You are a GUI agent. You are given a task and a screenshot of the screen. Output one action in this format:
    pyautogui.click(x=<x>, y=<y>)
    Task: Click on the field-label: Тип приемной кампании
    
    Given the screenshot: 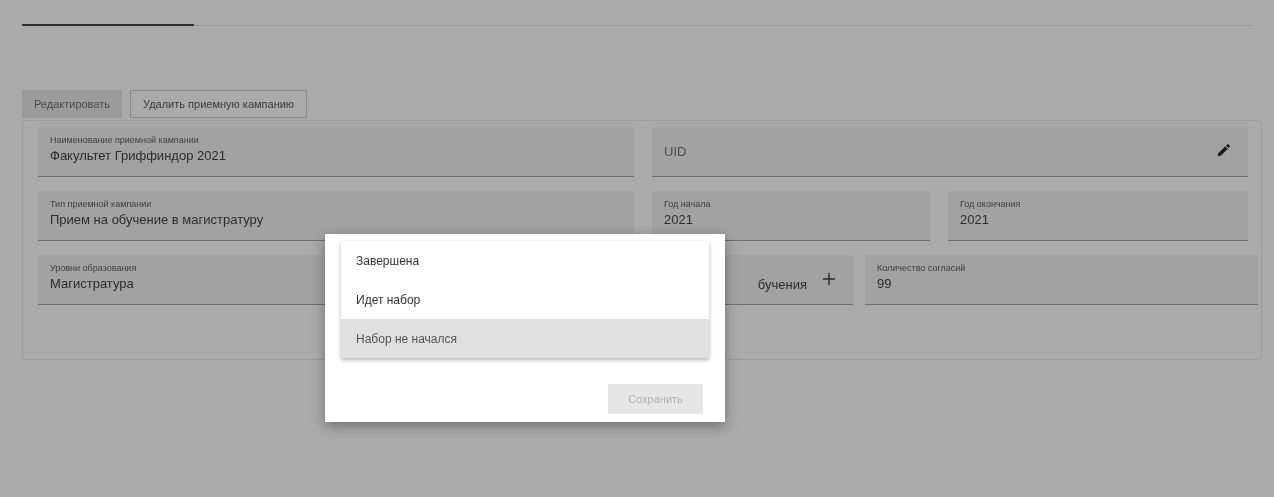 What is the action you would take?
    pyautogui.click(x=101, y=205)
    